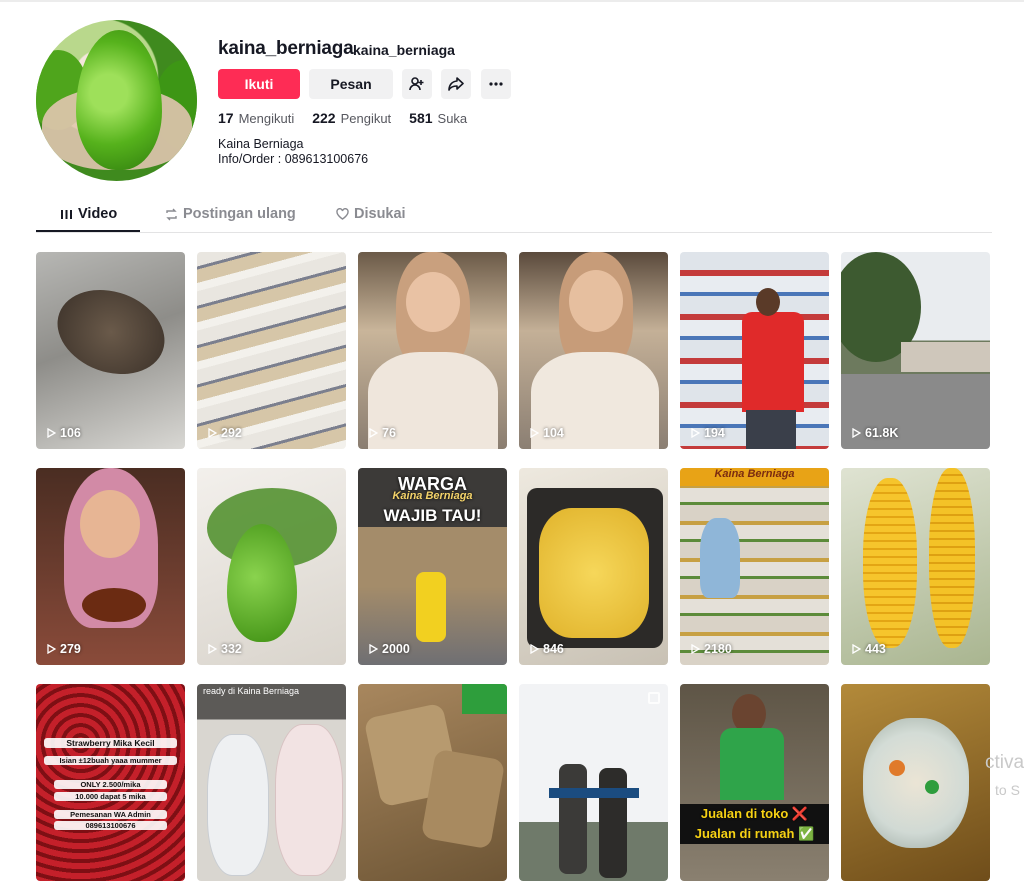 The width and height of the screenshot is (1024, 881). What do you see at coordinates (88, 231) in the screenshot?
I see `active-tab-indicator` at bounding box center [88, 231].